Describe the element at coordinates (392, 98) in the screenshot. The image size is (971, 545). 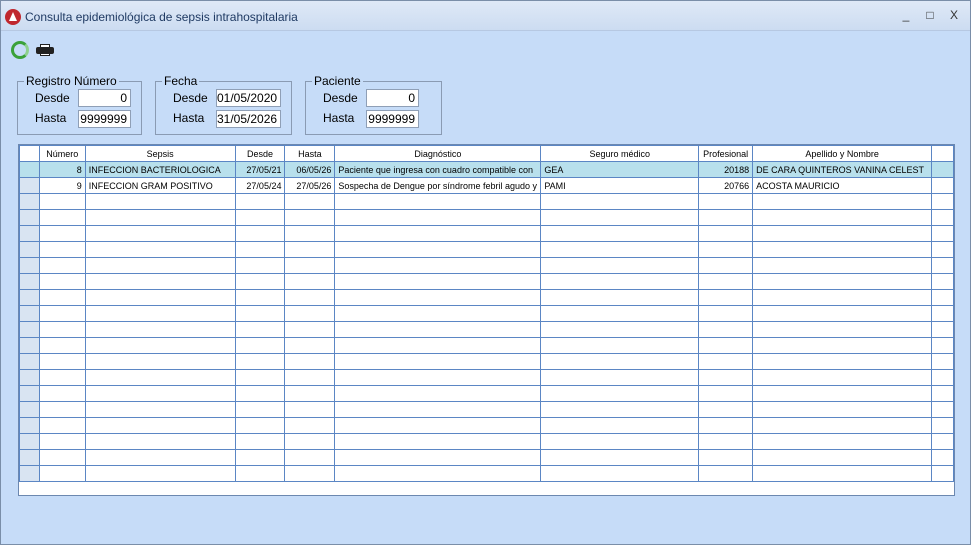
I see `paciente-desde-field: 0` at that location.